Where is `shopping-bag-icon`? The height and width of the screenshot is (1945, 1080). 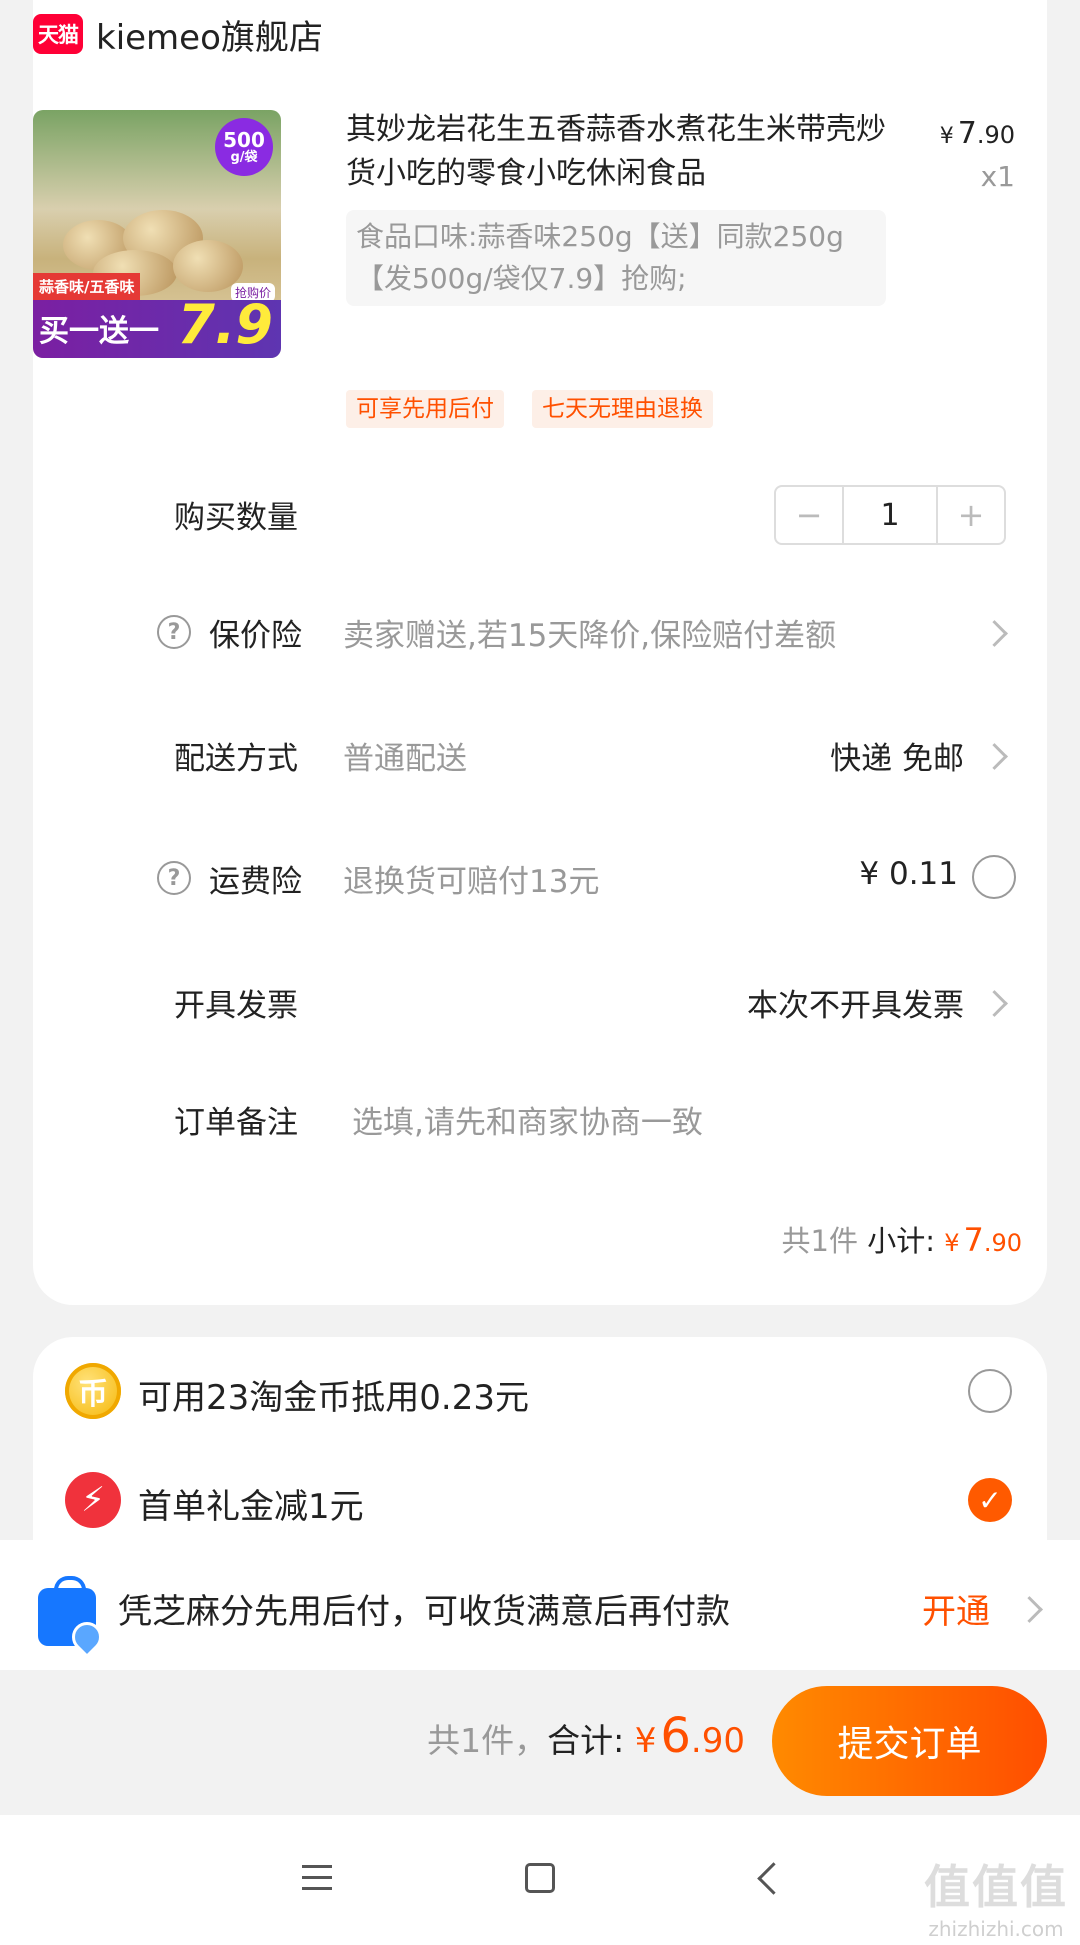
shopping-bag-icon is located at coordinates (73, 1617).